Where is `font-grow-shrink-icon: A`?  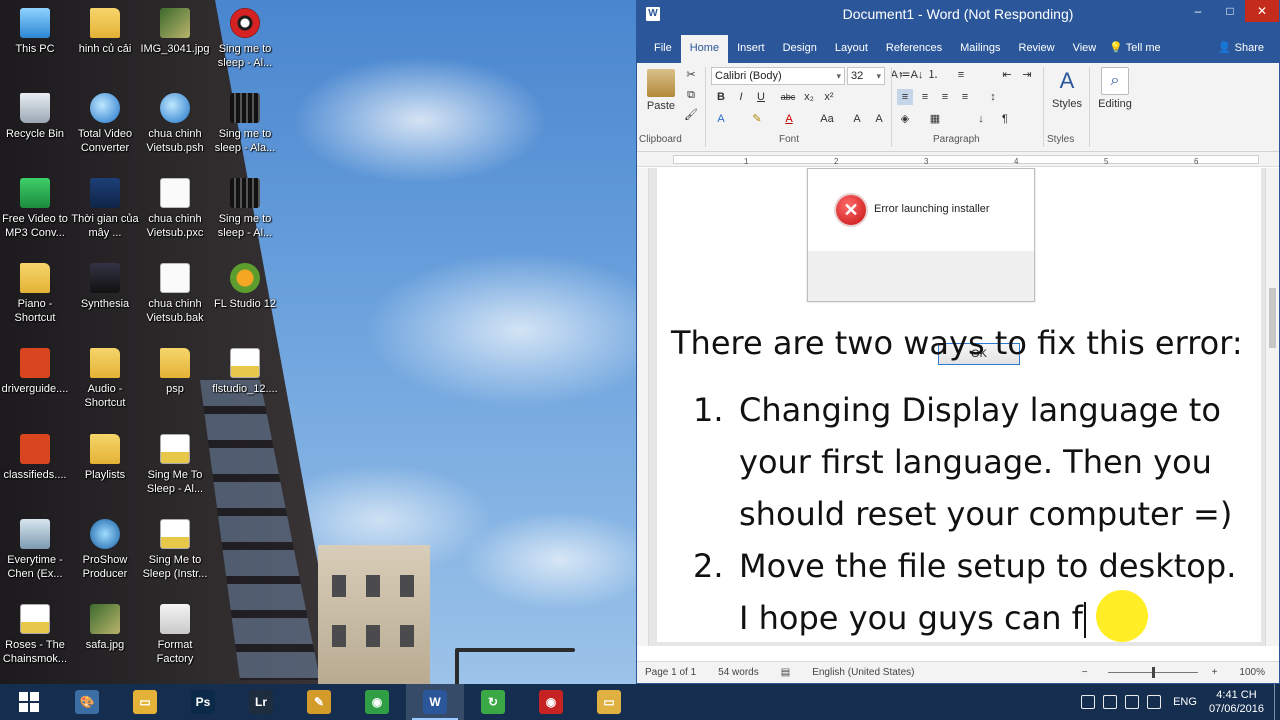 font-grow-shrink-icon: A is located at coordinates (857, 119).